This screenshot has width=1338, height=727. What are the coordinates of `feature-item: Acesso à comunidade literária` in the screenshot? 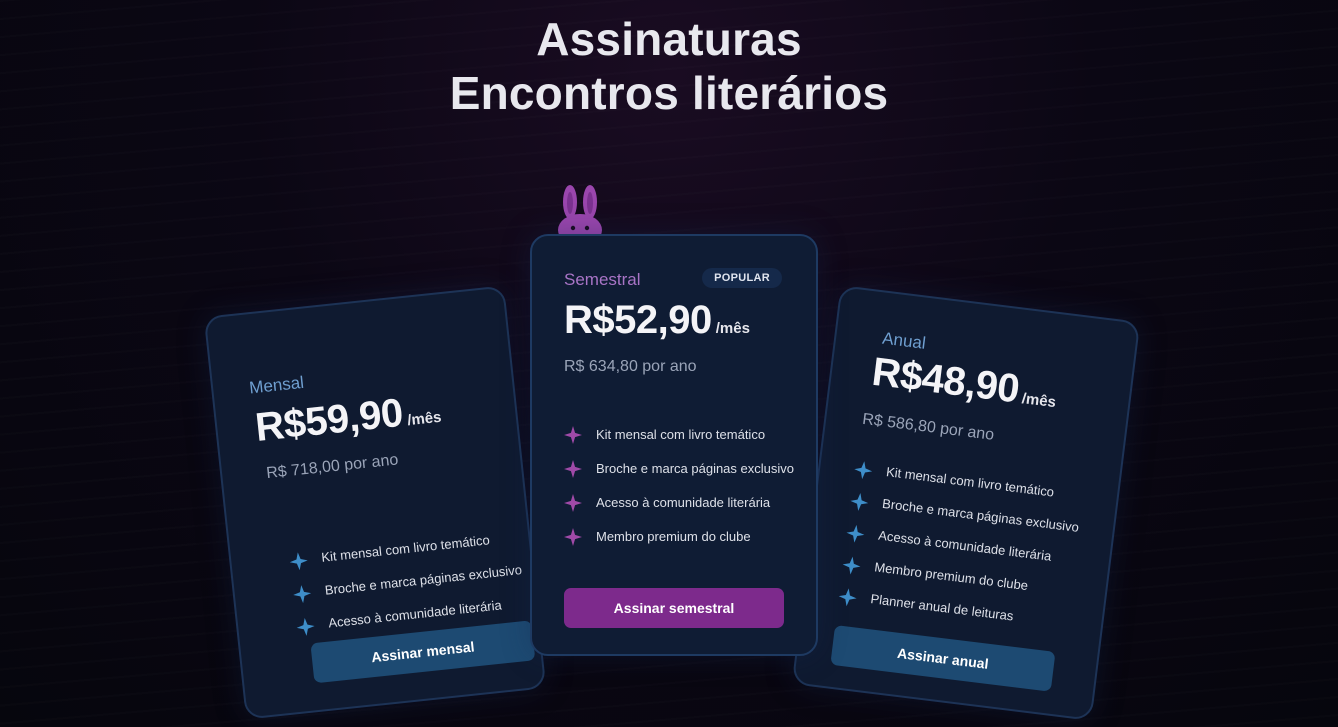 It's located at (679, 503).